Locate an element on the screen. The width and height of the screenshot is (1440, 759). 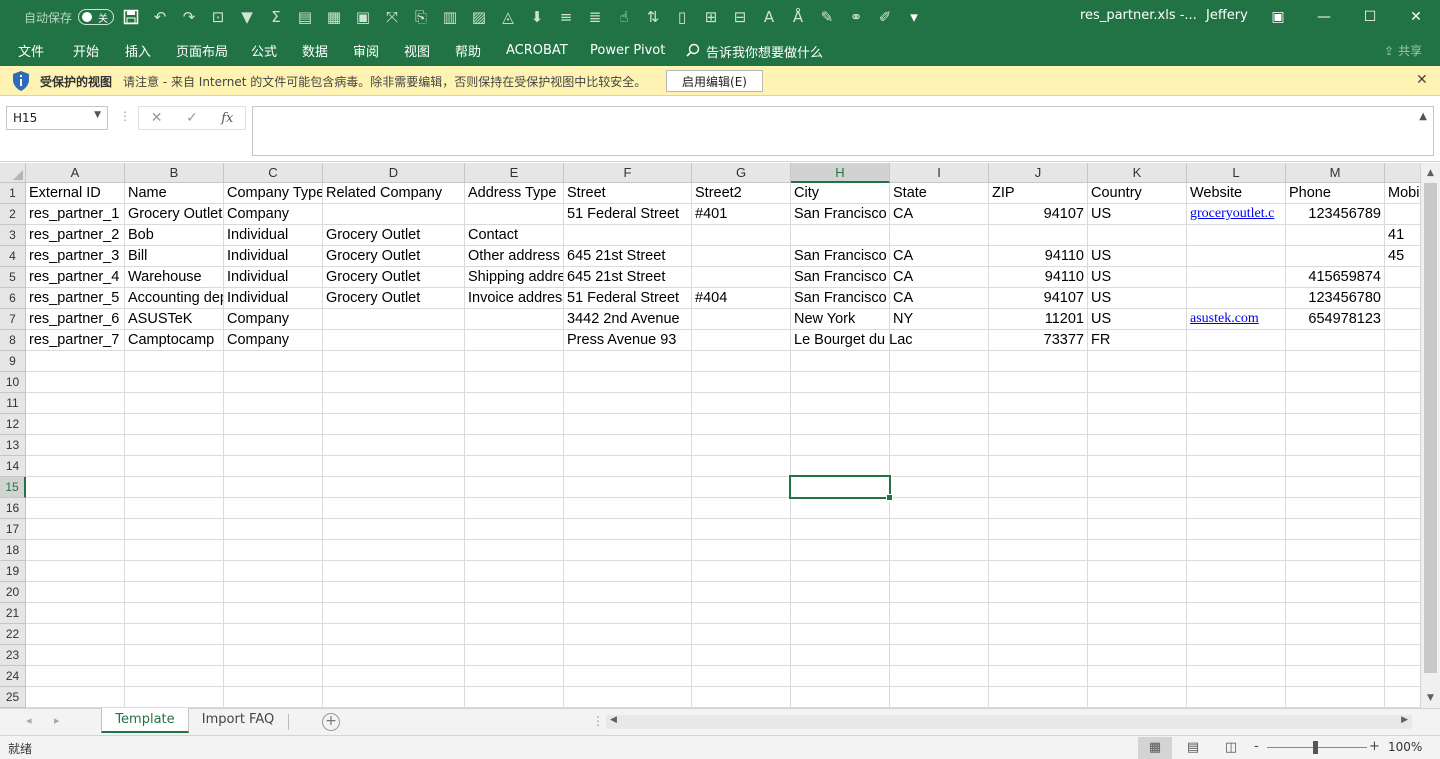
borders-icon: ▦ is located at coordinates (334, 17).